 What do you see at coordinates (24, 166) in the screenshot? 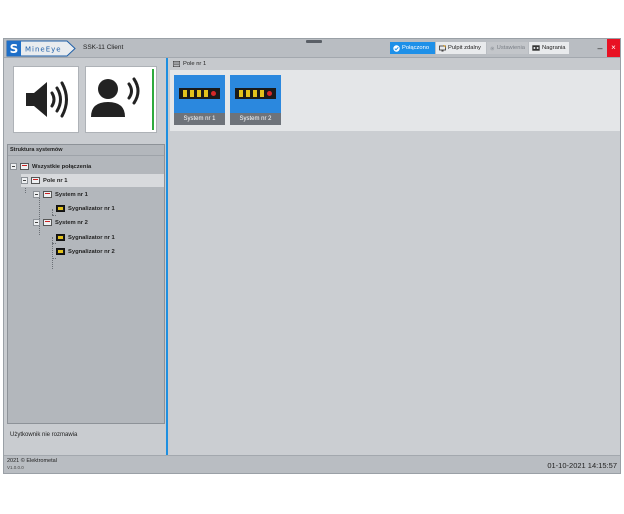
I see `connections-icon` at bounding box center [24, 166].